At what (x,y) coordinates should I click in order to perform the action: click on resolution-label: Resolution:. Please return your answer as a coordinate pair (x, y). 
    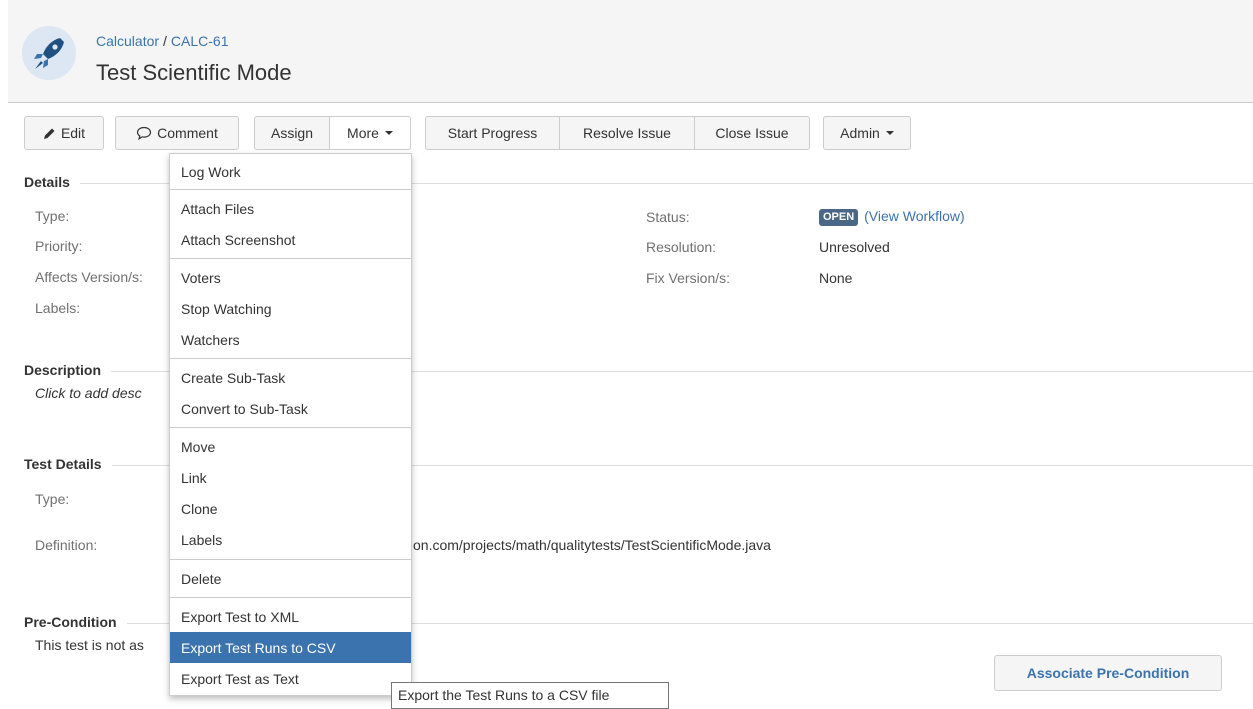
    Looking at the image, I should click on (681, 247).